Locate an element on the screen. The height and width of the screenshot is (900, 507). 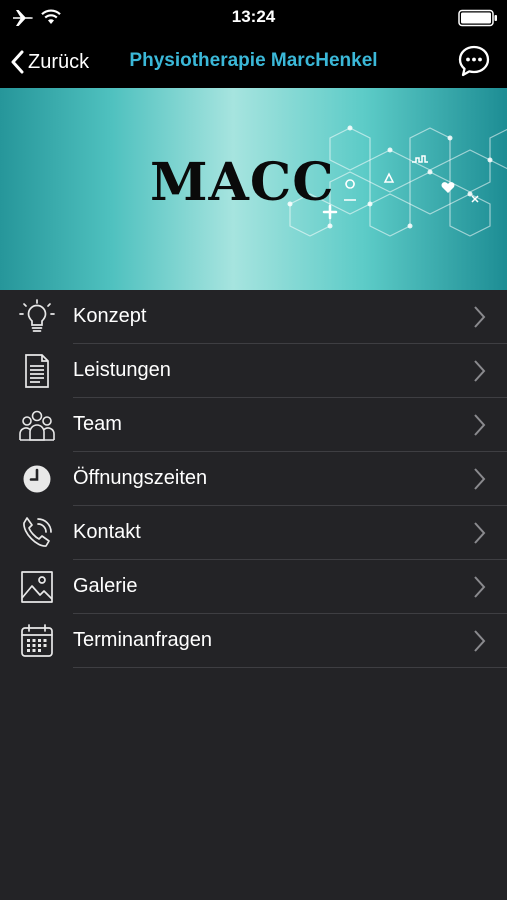
menu-item-label: Terminanfragen is located at coordinates (142, 640).